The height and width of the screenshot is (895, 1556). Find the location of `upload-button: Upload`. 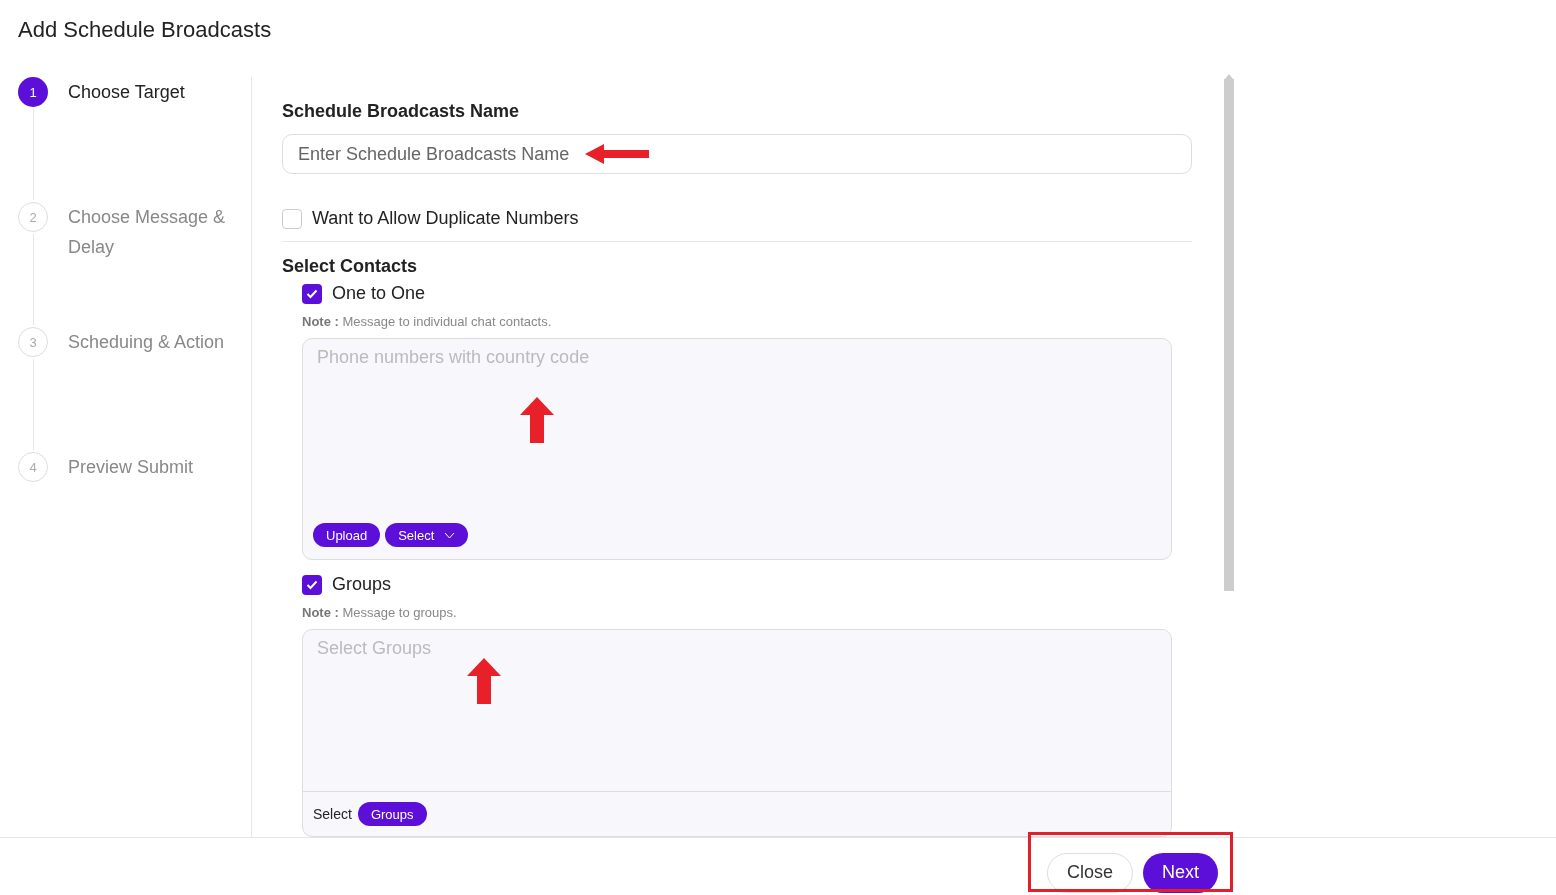

upload-button: Upload is located at coordinates (347, 535).